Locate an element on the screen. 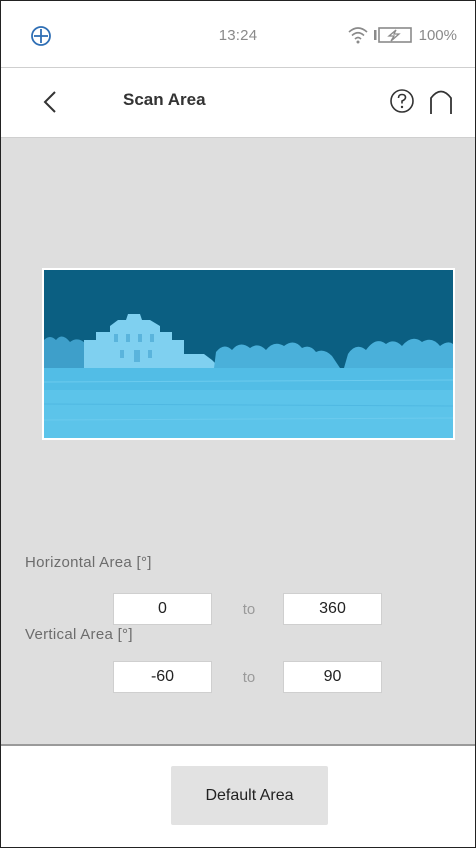  status-bar: 13:24 100% is located at coordinates (238, 34).